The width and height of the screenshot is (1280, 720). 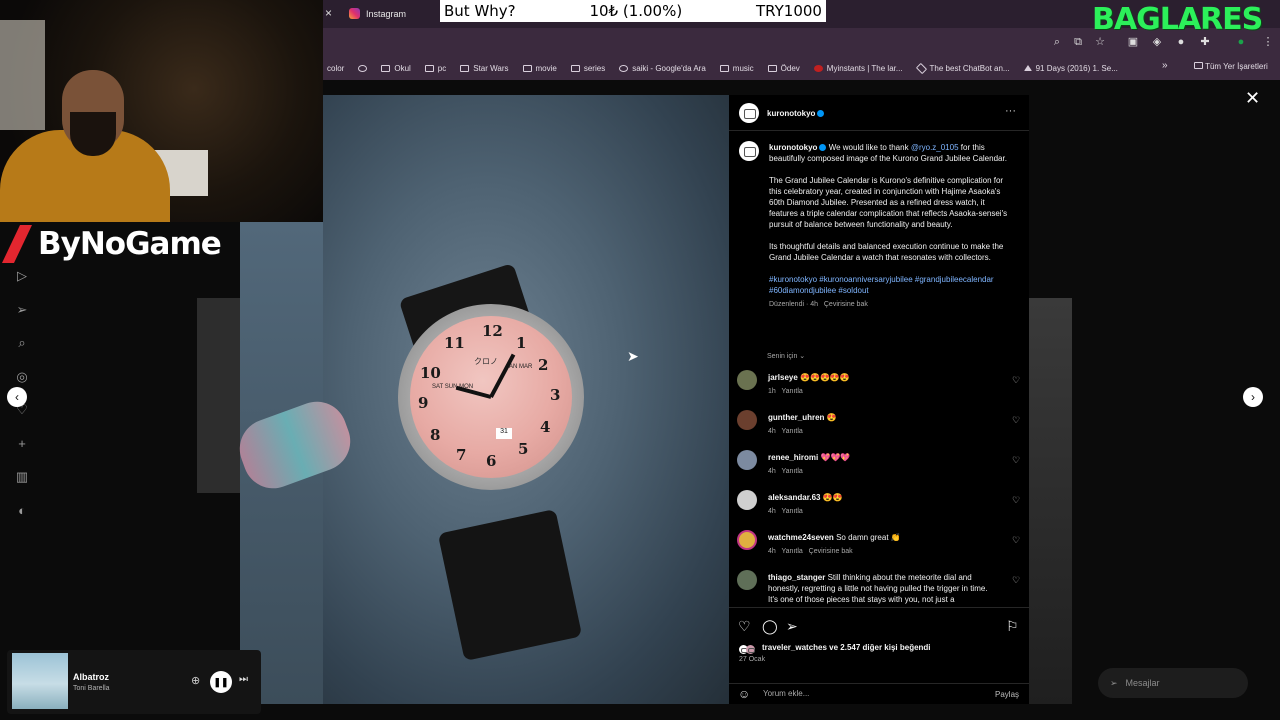 What do you see at coordinates (783, 68) in the screenshot?
I see `bookmark-folder: Ödev` at bounding box center [783, 68].